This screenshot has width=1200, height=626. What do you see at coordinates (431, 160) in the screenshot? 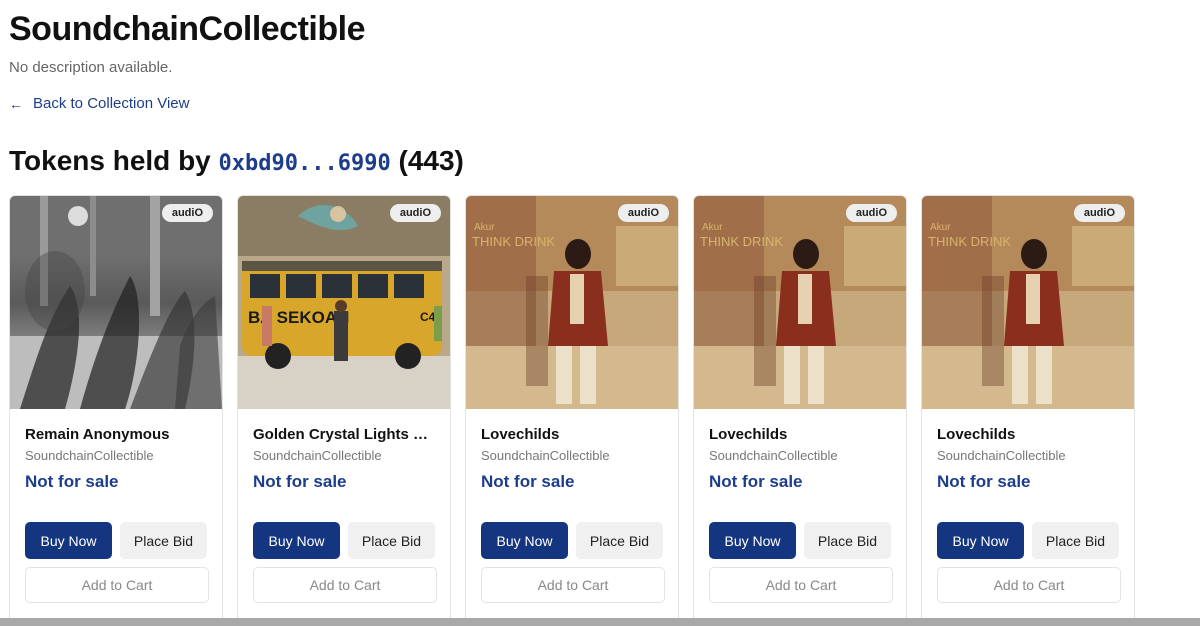
I see `token-count: (443)` at bounding box center [431, 160].